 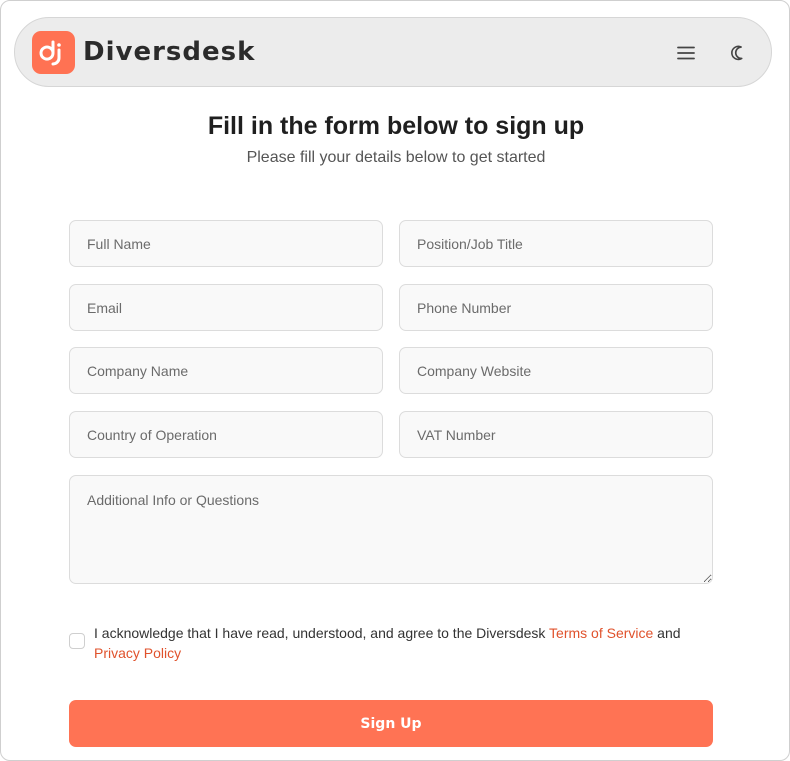 What do you see at coordinates (226, 434) in the screenshot?
I see `country-of-operation-input` at bounding box center [226, 434].